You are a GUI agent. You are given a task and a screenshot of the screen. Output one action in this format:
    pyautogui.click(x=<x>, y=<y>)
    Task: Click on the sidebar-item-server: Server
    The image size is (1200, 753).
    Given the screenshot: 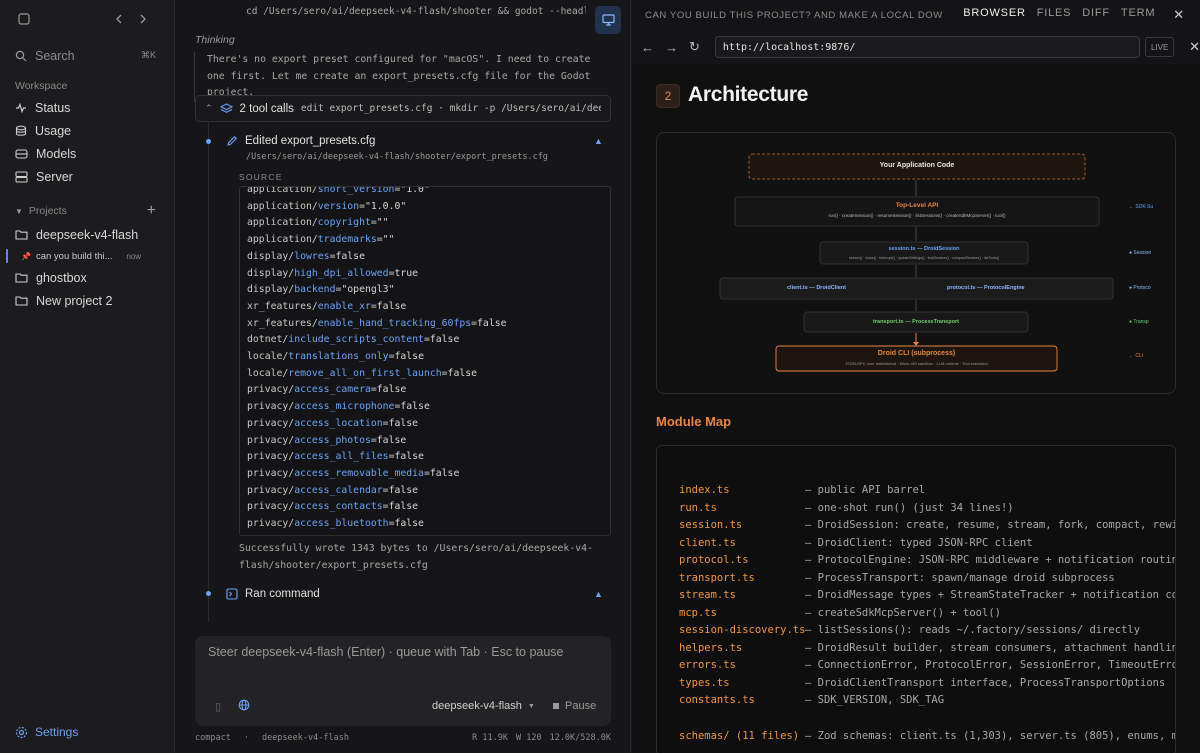 What is the action you would take?
    pyautogui.click(x=87, y=176)
    